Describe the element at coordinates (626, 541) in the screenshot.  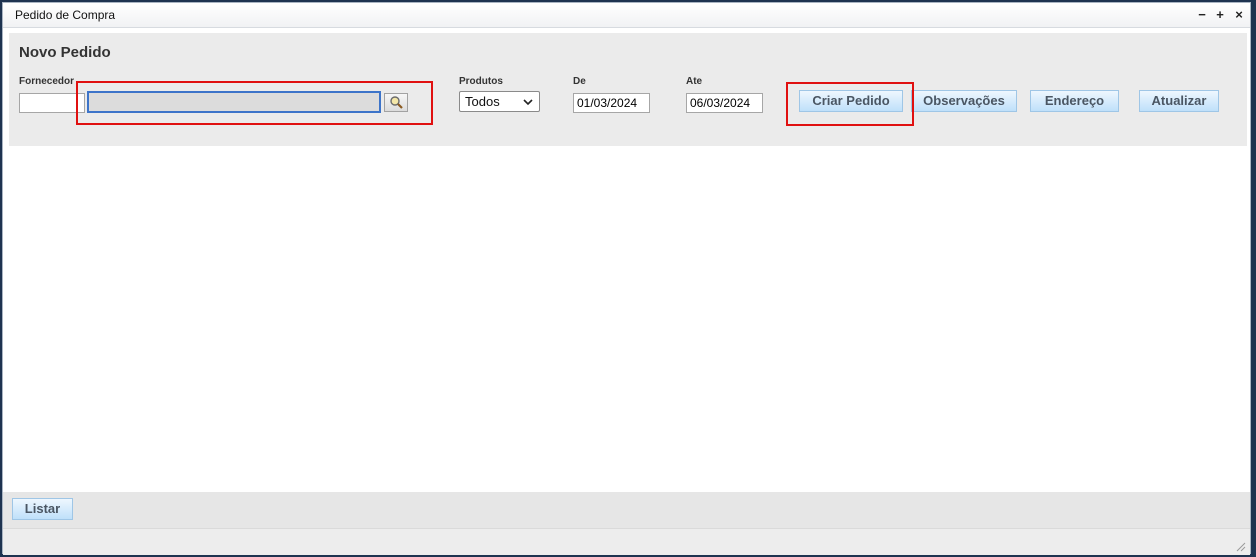
I see `status-bar` at that location.